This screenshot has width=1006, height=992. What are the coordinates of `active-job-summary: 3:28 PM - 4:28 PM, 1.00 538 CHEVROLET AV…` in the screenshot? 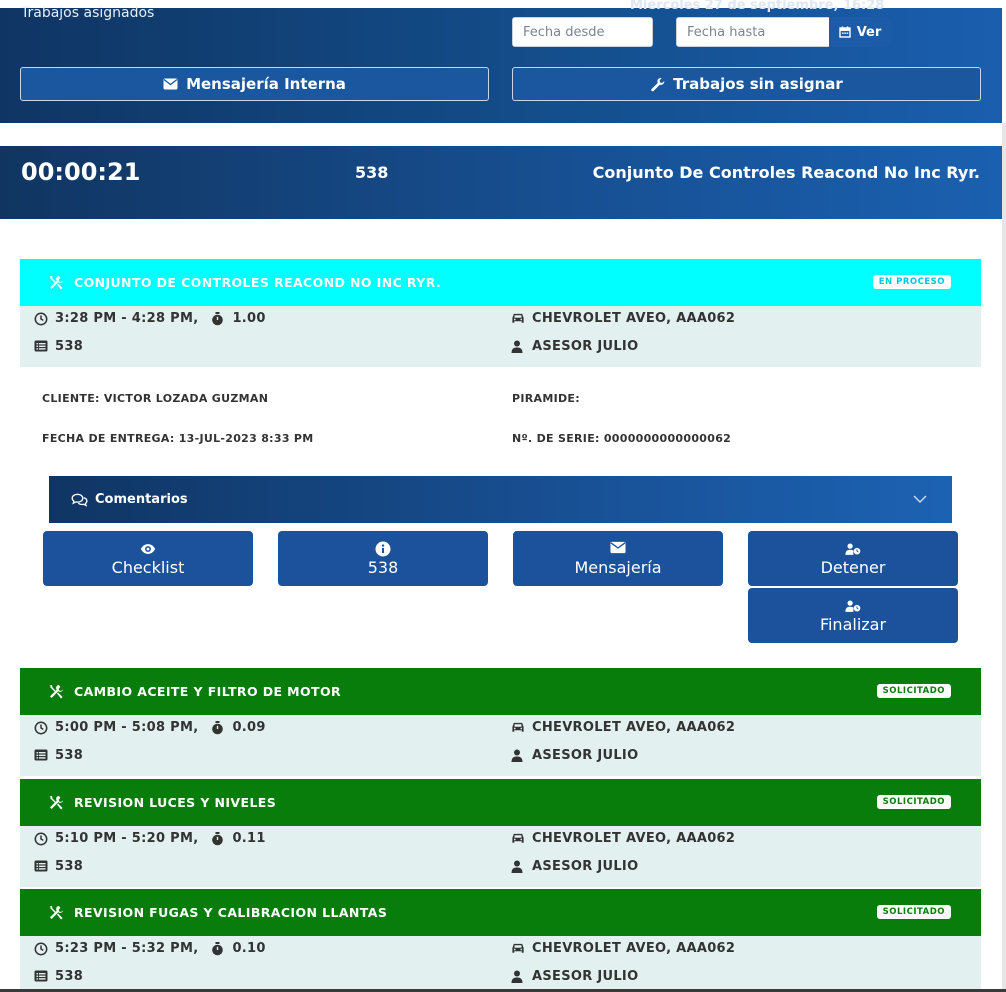 It's located at (500, 336).